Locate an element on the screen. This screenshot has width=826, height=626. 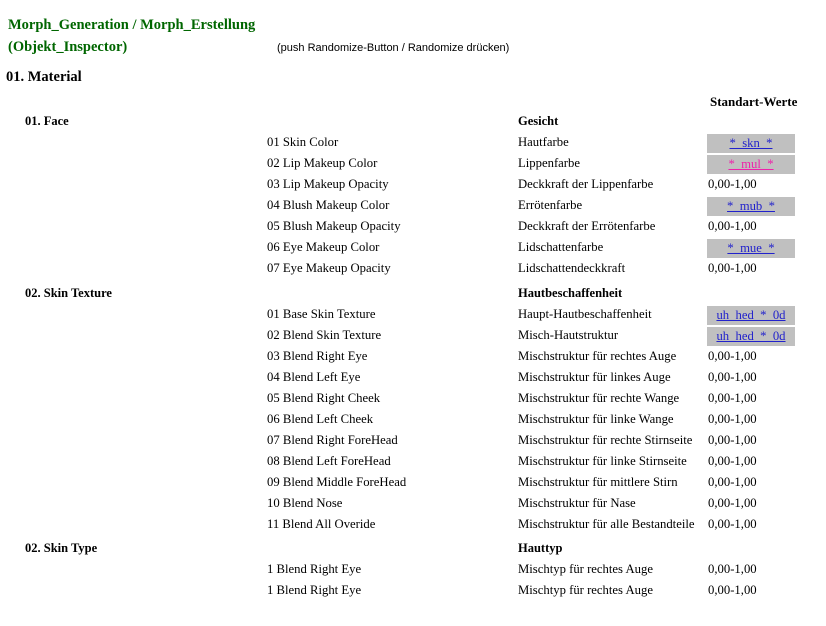
value-badge: *_skn_* is located at coordinates (751, 143).